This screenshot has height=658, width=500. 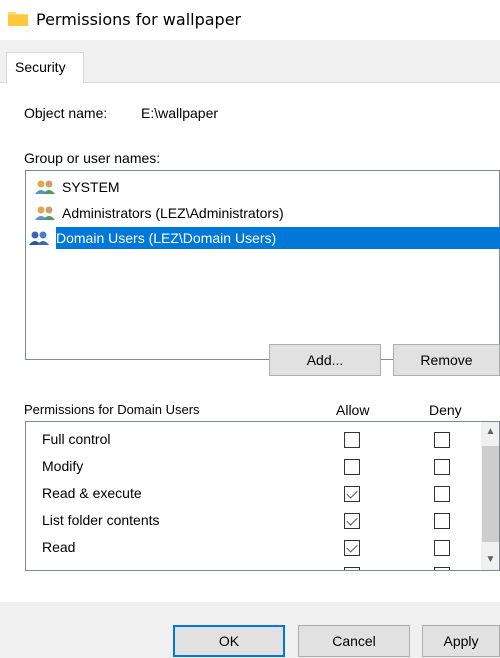 I want to click on tab-security: Security, so click(x=45, y=67).